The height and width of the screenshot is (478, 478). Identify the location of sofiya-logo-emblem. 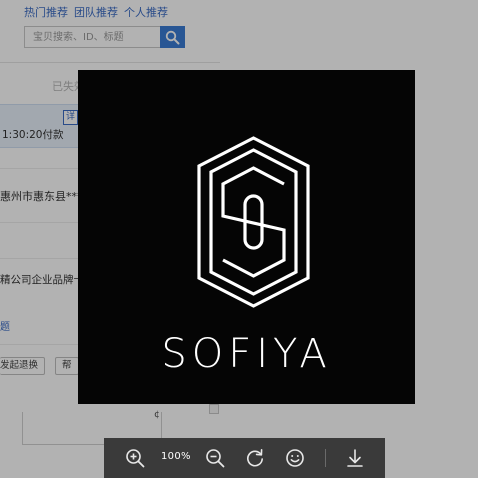
(253, 222).